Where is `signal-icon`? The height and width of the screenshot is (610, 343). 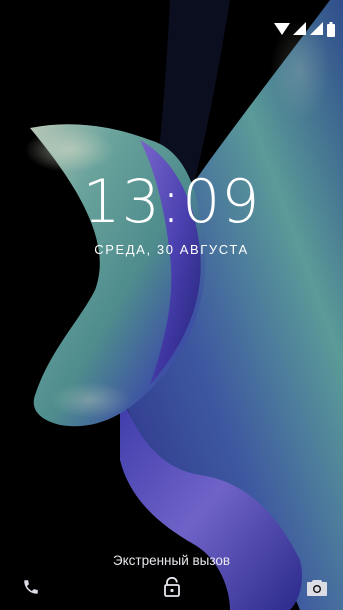 signal-icon is located at coordinates (299, 28).